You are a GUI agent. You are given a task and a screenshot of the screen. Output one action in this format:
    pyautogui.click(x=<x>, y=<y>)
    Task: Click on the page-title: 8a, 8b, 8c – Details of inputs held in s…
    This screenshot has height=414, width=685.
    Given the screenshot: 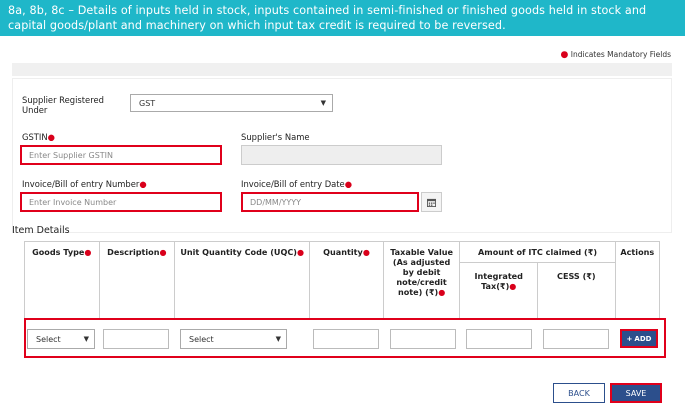 What is the action you would take?
    pyautogui.click(x=327, y=18)
    